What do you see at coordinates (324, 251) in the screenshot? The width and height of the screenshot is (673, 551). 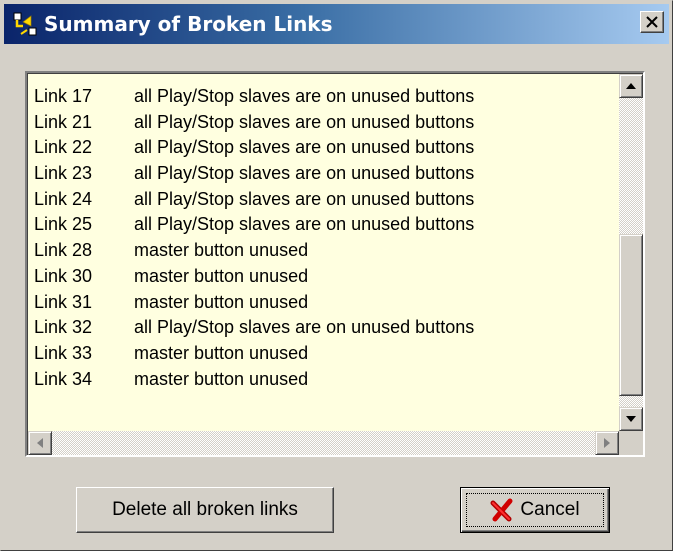 I see `list-item: Link 28 master button unused` at bounding box center [324, 251].